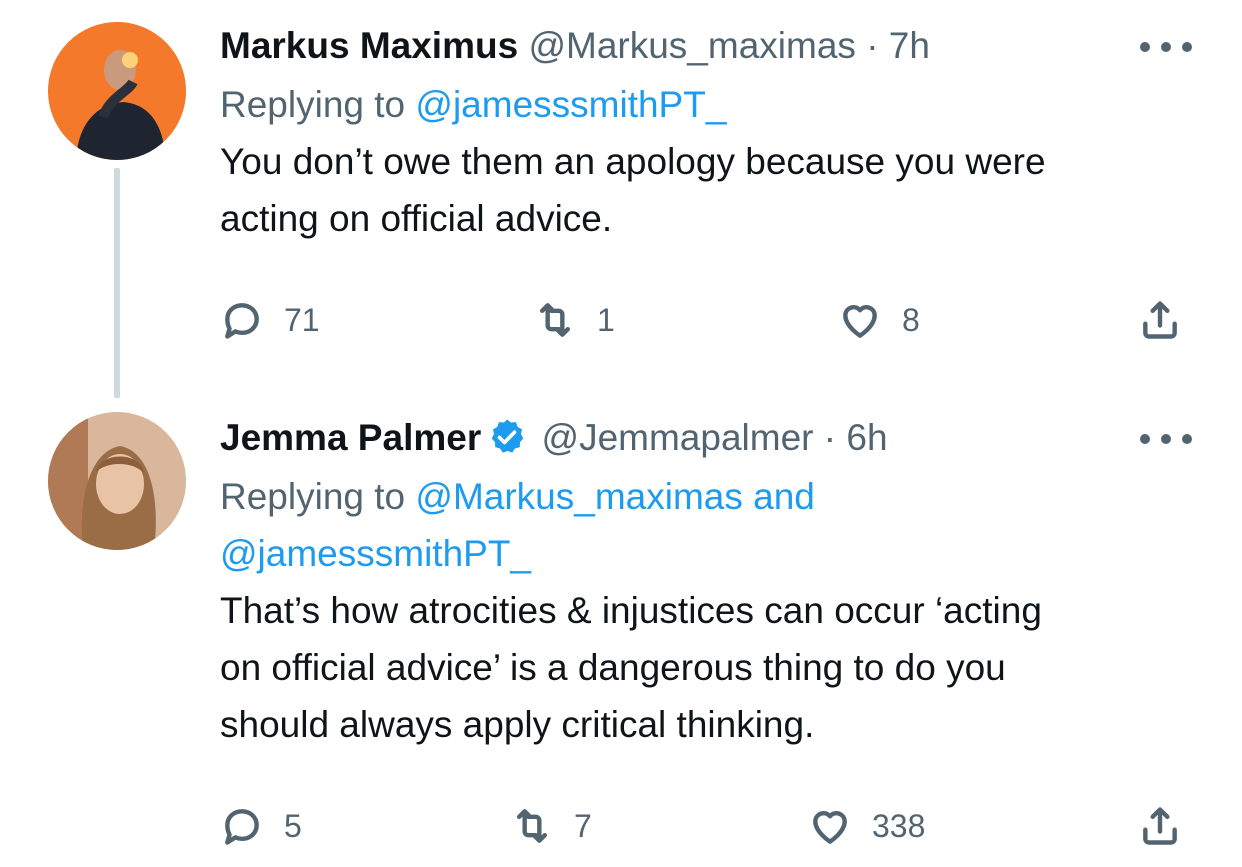 The image size is (1242, 867). I want to click on retweet-count: 7, so click(583, 825).